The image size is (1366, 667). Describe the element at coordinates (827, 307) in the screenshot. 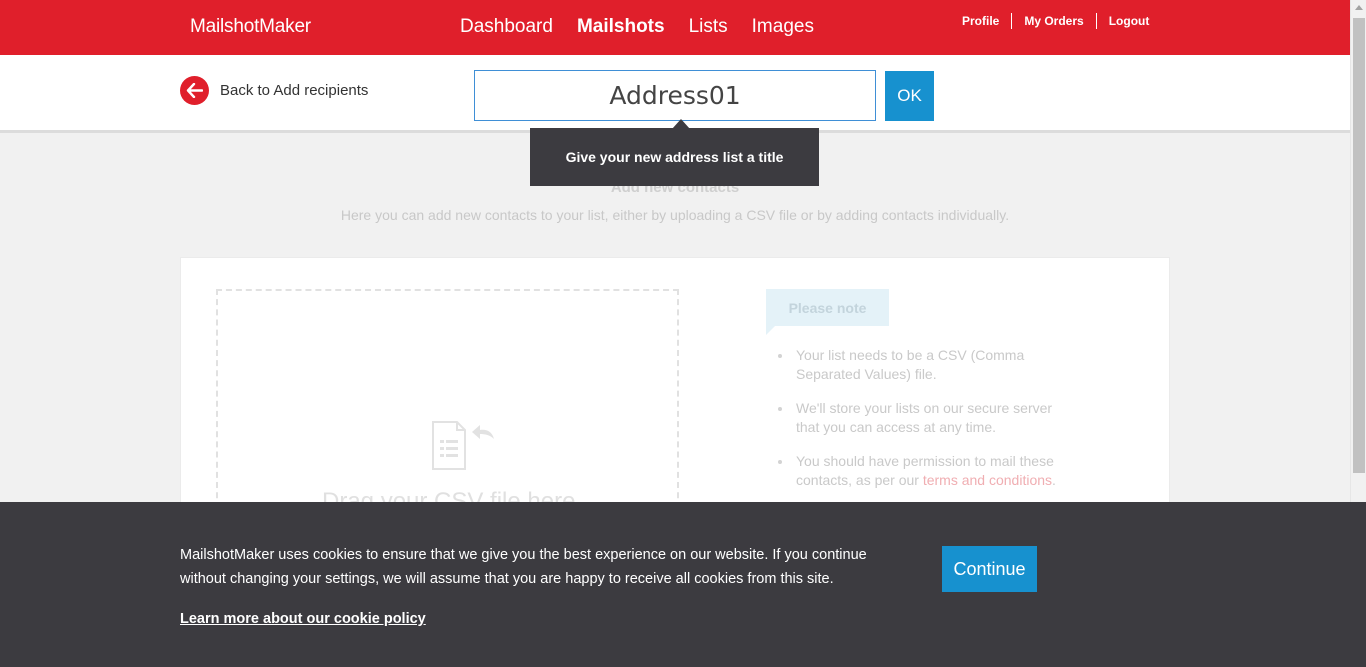

I see `please-note-tag: Please note` at that location.